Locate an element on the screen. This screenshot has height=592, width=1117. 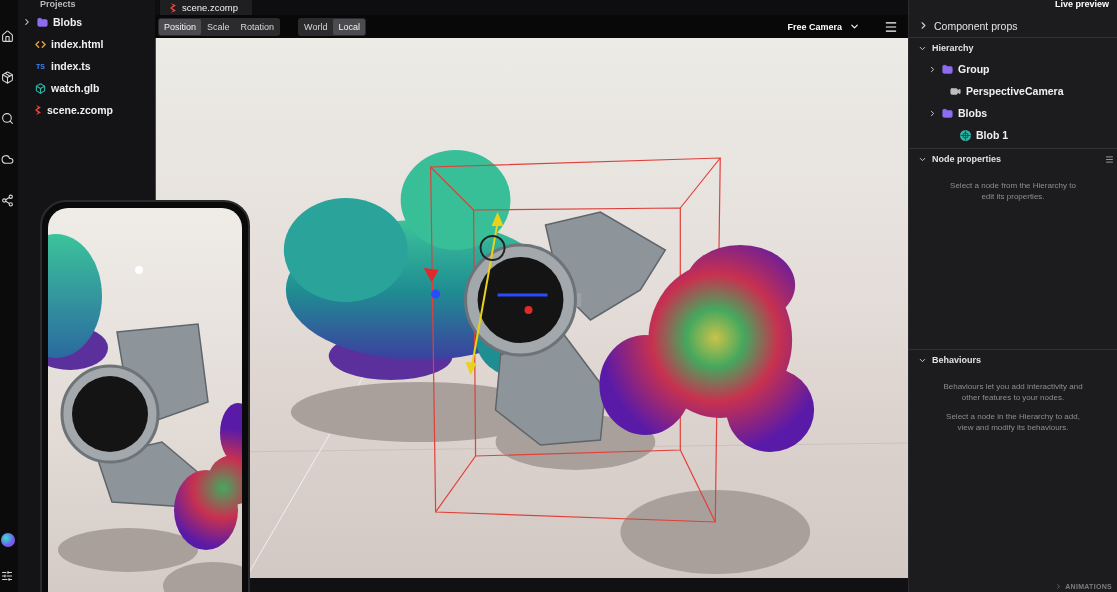
mesh-sphere-icon is located at coordinates (965, 135).